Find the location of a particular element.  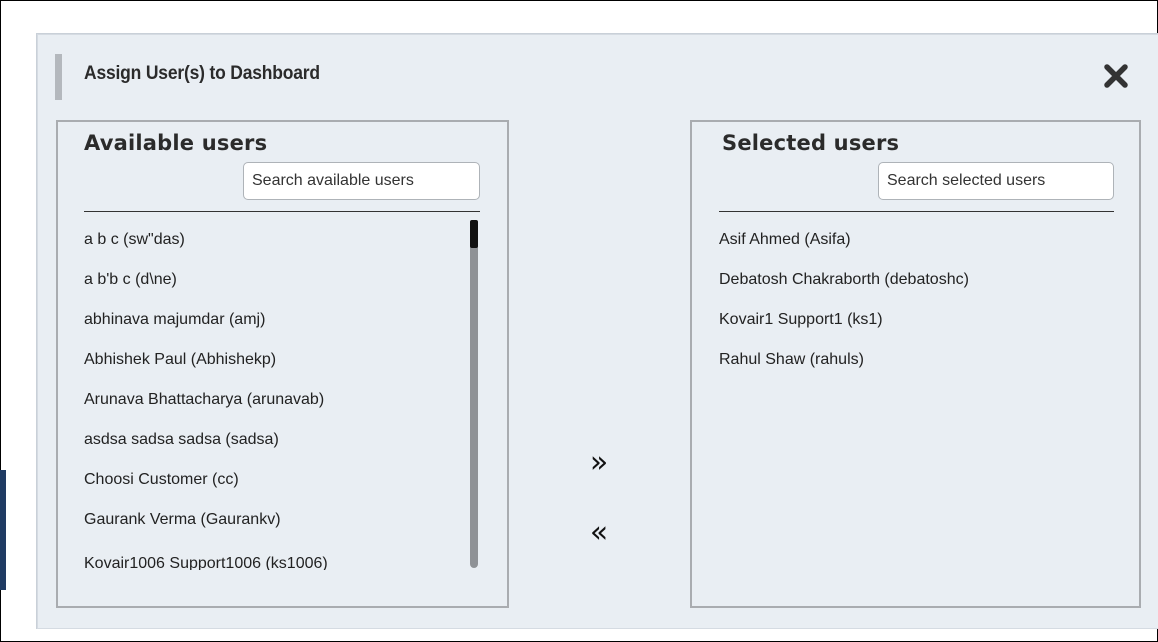

list-item: Arunava Bhattacharya (arunavab) is located at coordinates (274, 400).